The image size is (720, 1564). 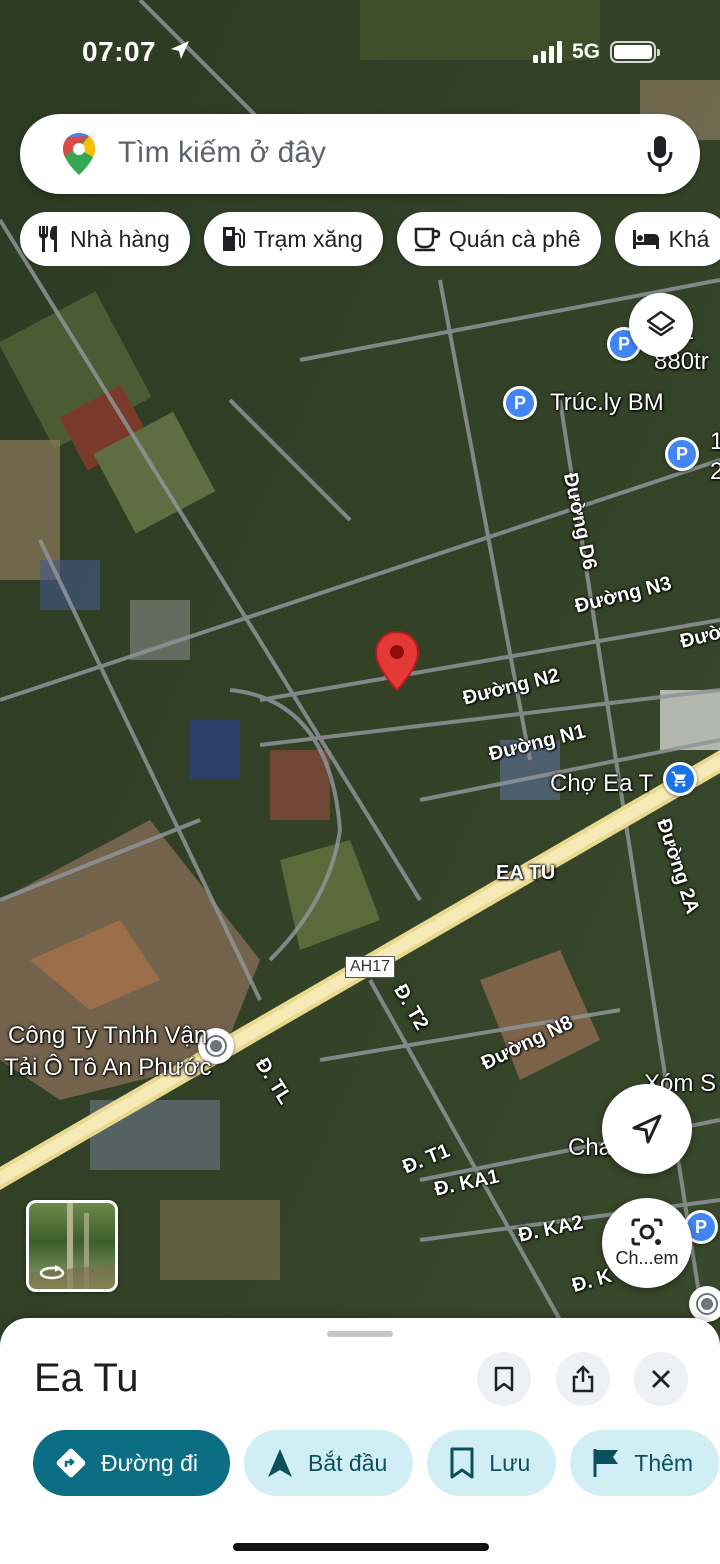 What do you see at coordinates (647, 1257) in the screenshot?
I see `lens-label: Ch...em` at bounding box center [647, 1257].